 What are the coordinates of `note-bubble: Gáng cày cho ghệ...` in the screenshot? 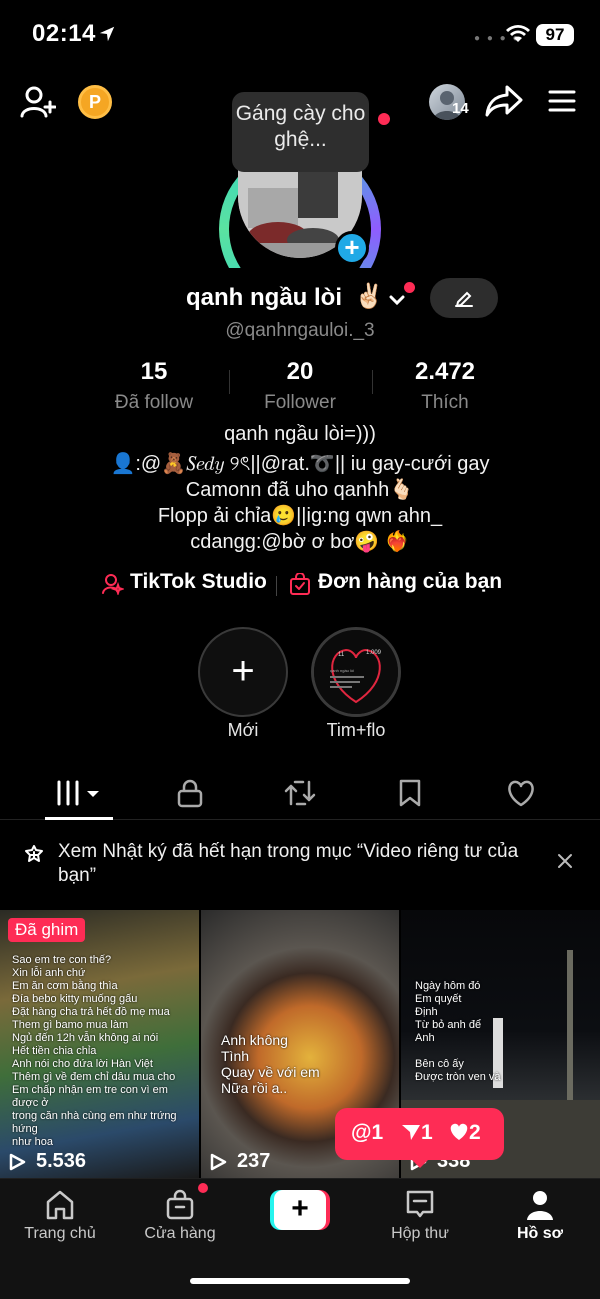 It's located at (300, 132).